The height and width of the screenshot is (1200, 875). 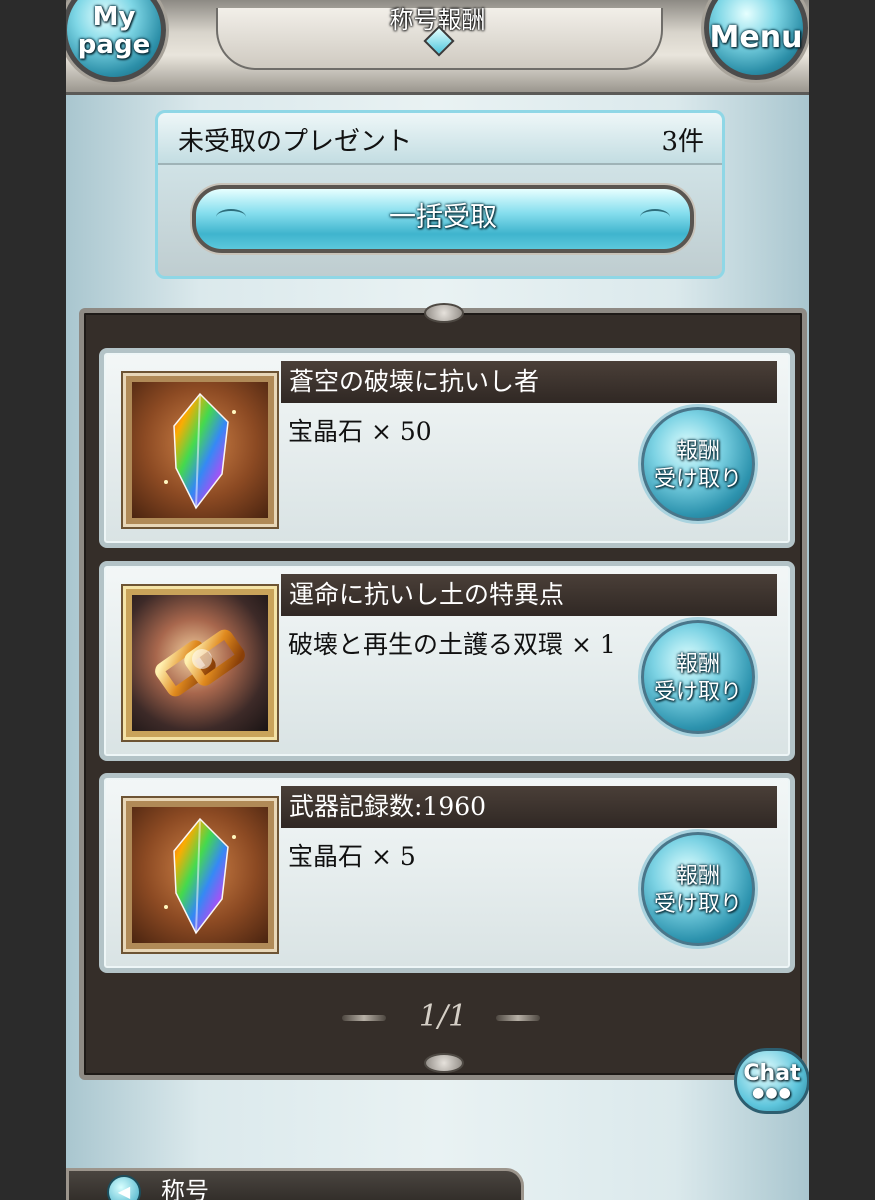 I want to click on chat-dots-icon: ●●●, so click(x=772, y=1093).